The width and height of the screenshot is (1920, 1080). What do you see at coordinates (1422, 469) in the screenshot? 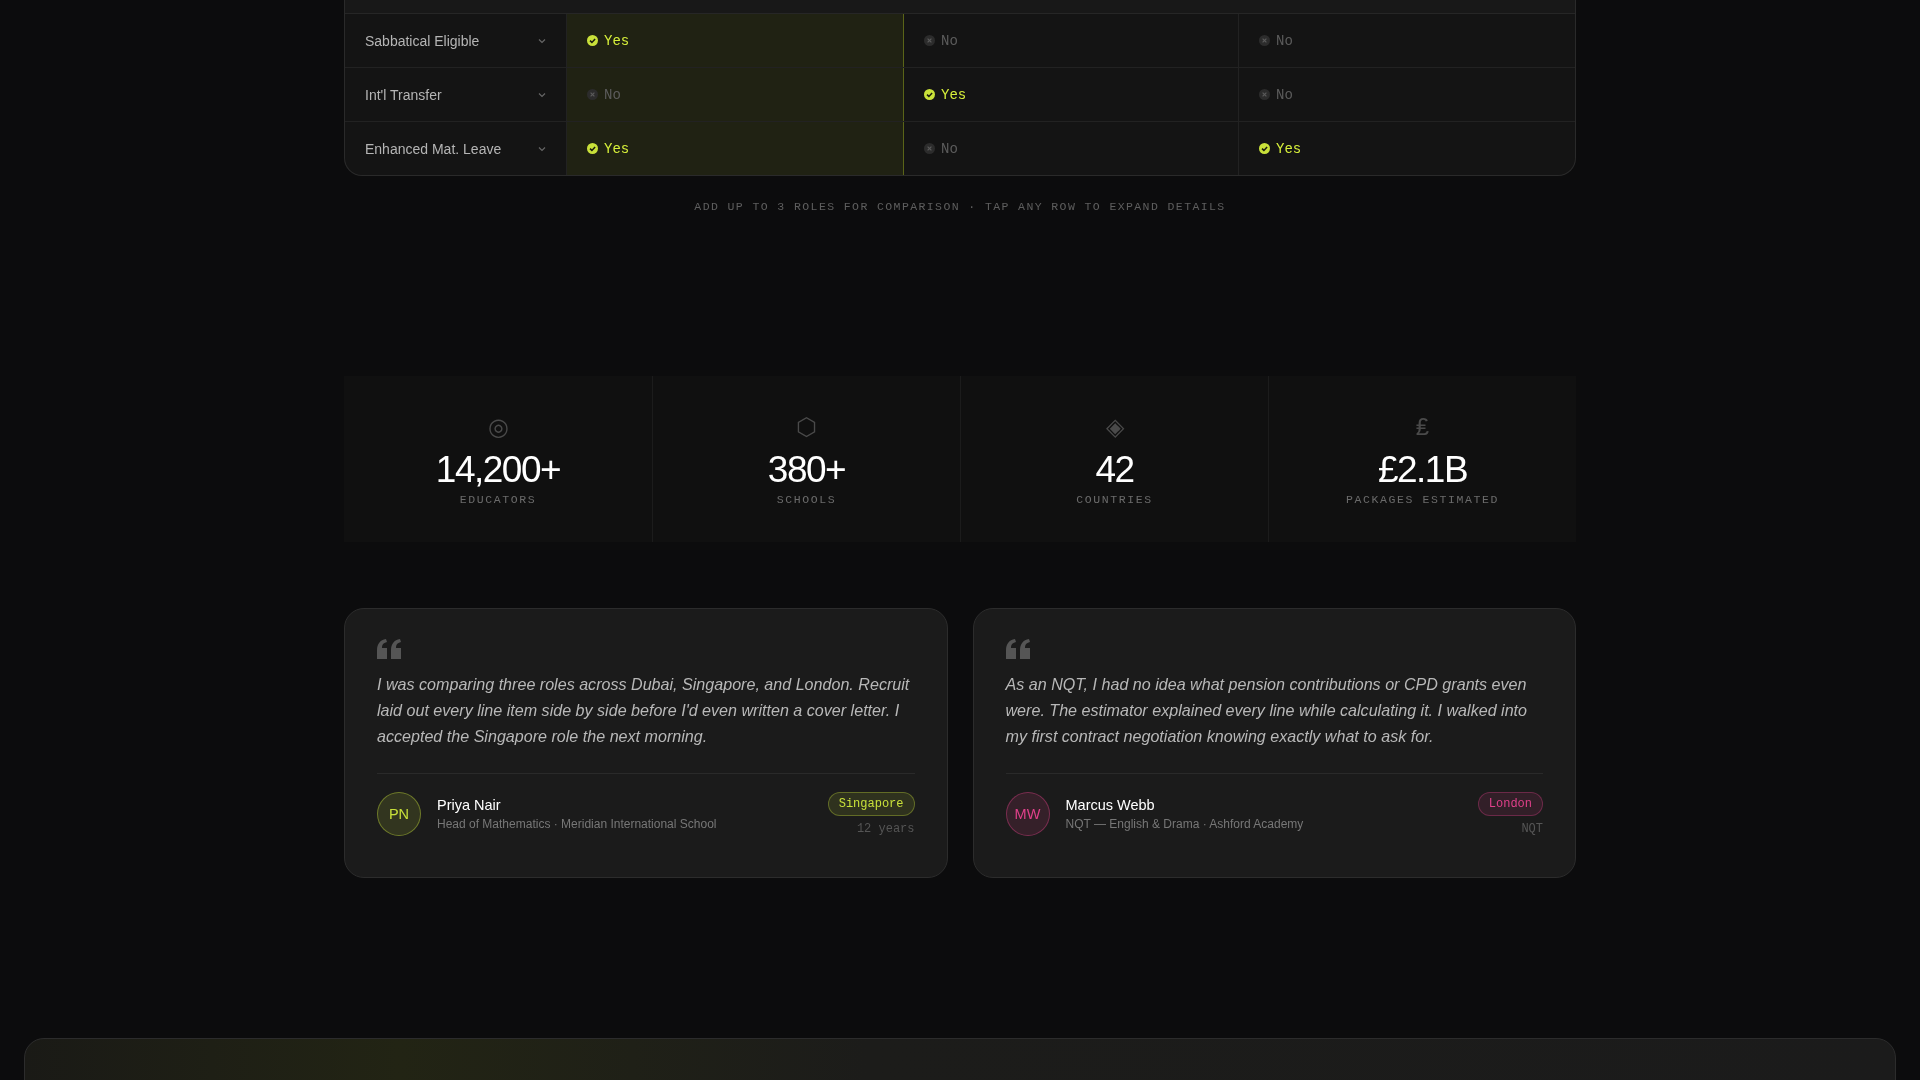
I see `stat-value: £2.1B` at bounding box center [1422, 469].